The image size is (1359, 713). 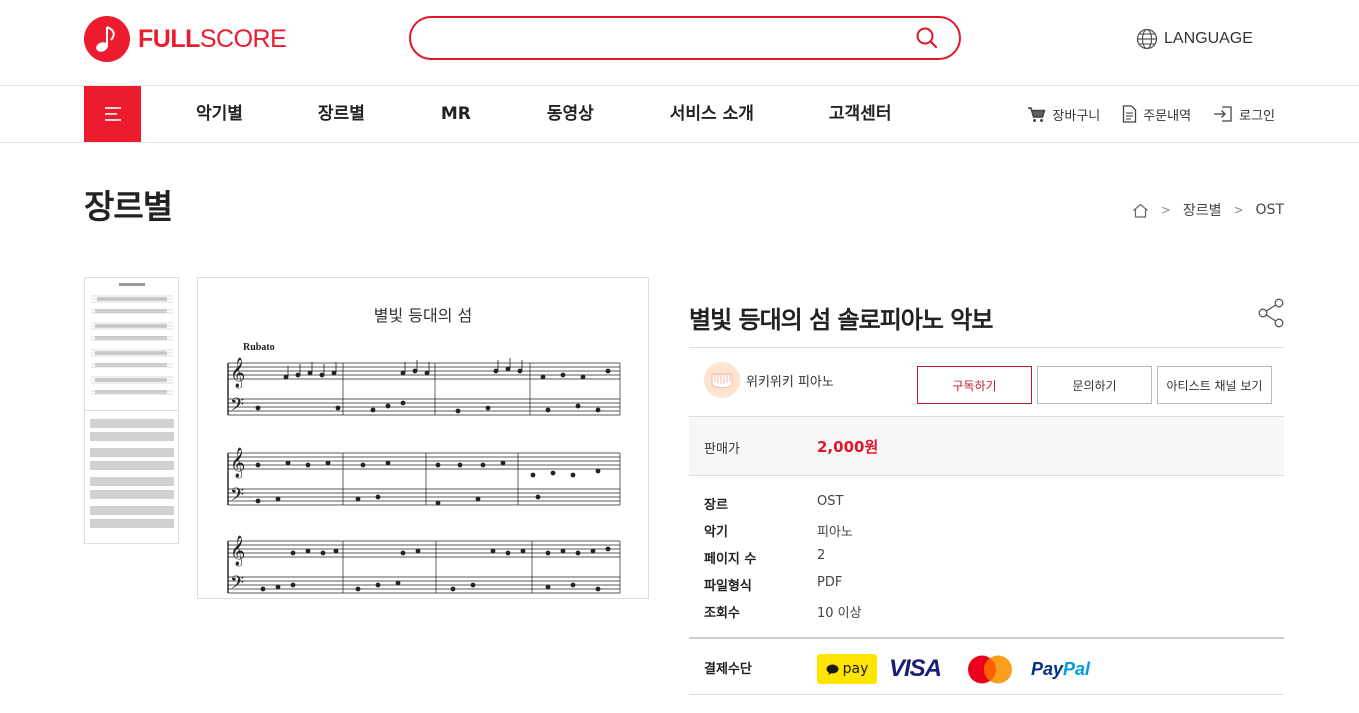 I want to click on thumbnail-list, so click(x=131, y=410).